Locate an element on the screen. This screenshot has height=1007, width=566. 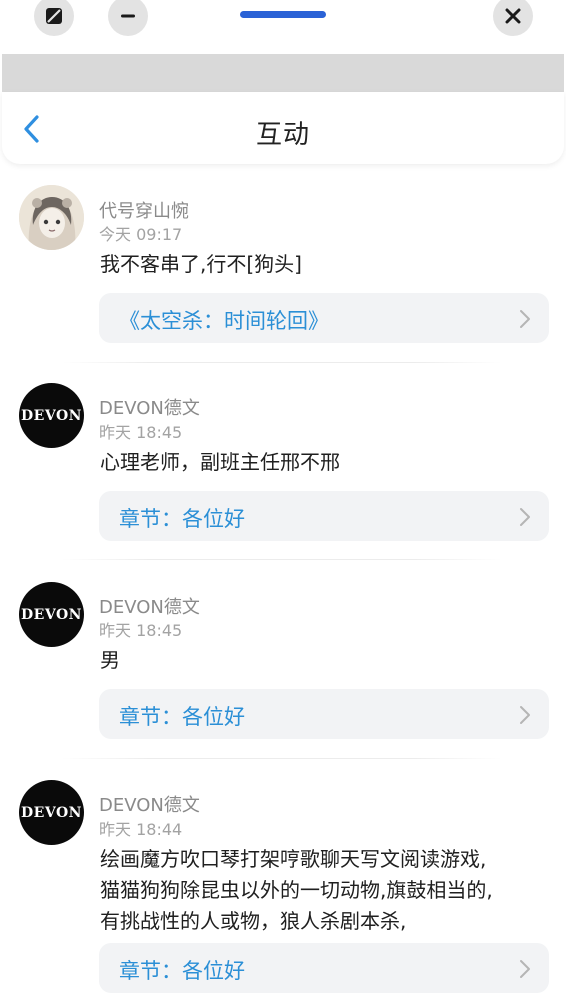
page-header: 互动 is located at coordinates (283, 128).